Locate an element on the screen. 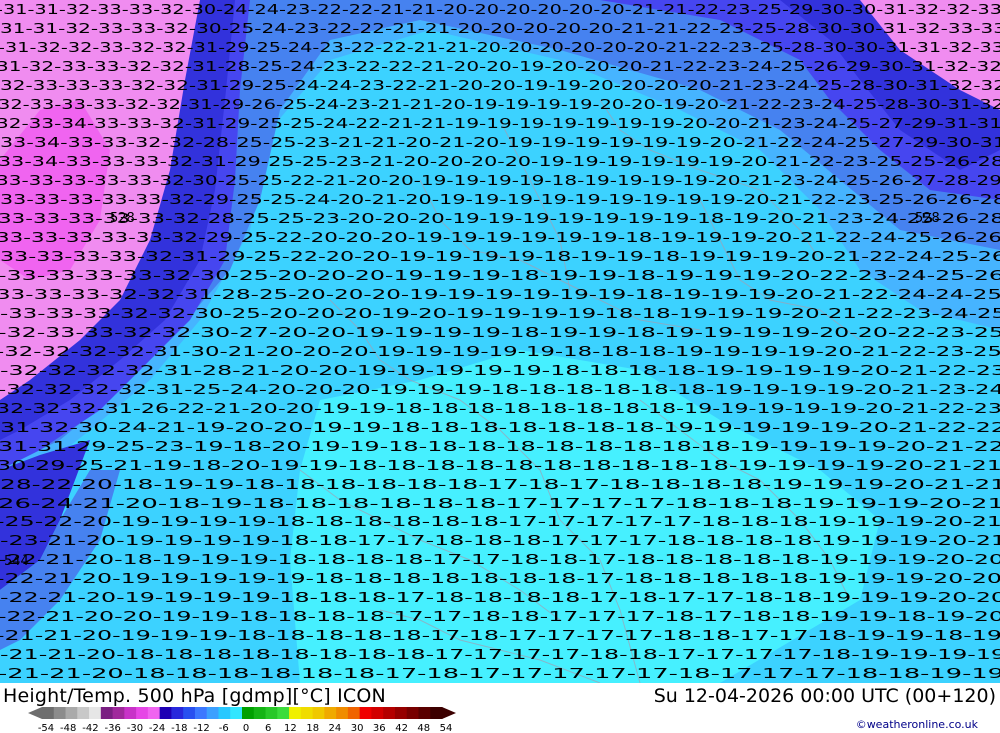 This screenshot has height=733, width=1000. legend-tick-label: -6 is located at coordinates (224, 728).